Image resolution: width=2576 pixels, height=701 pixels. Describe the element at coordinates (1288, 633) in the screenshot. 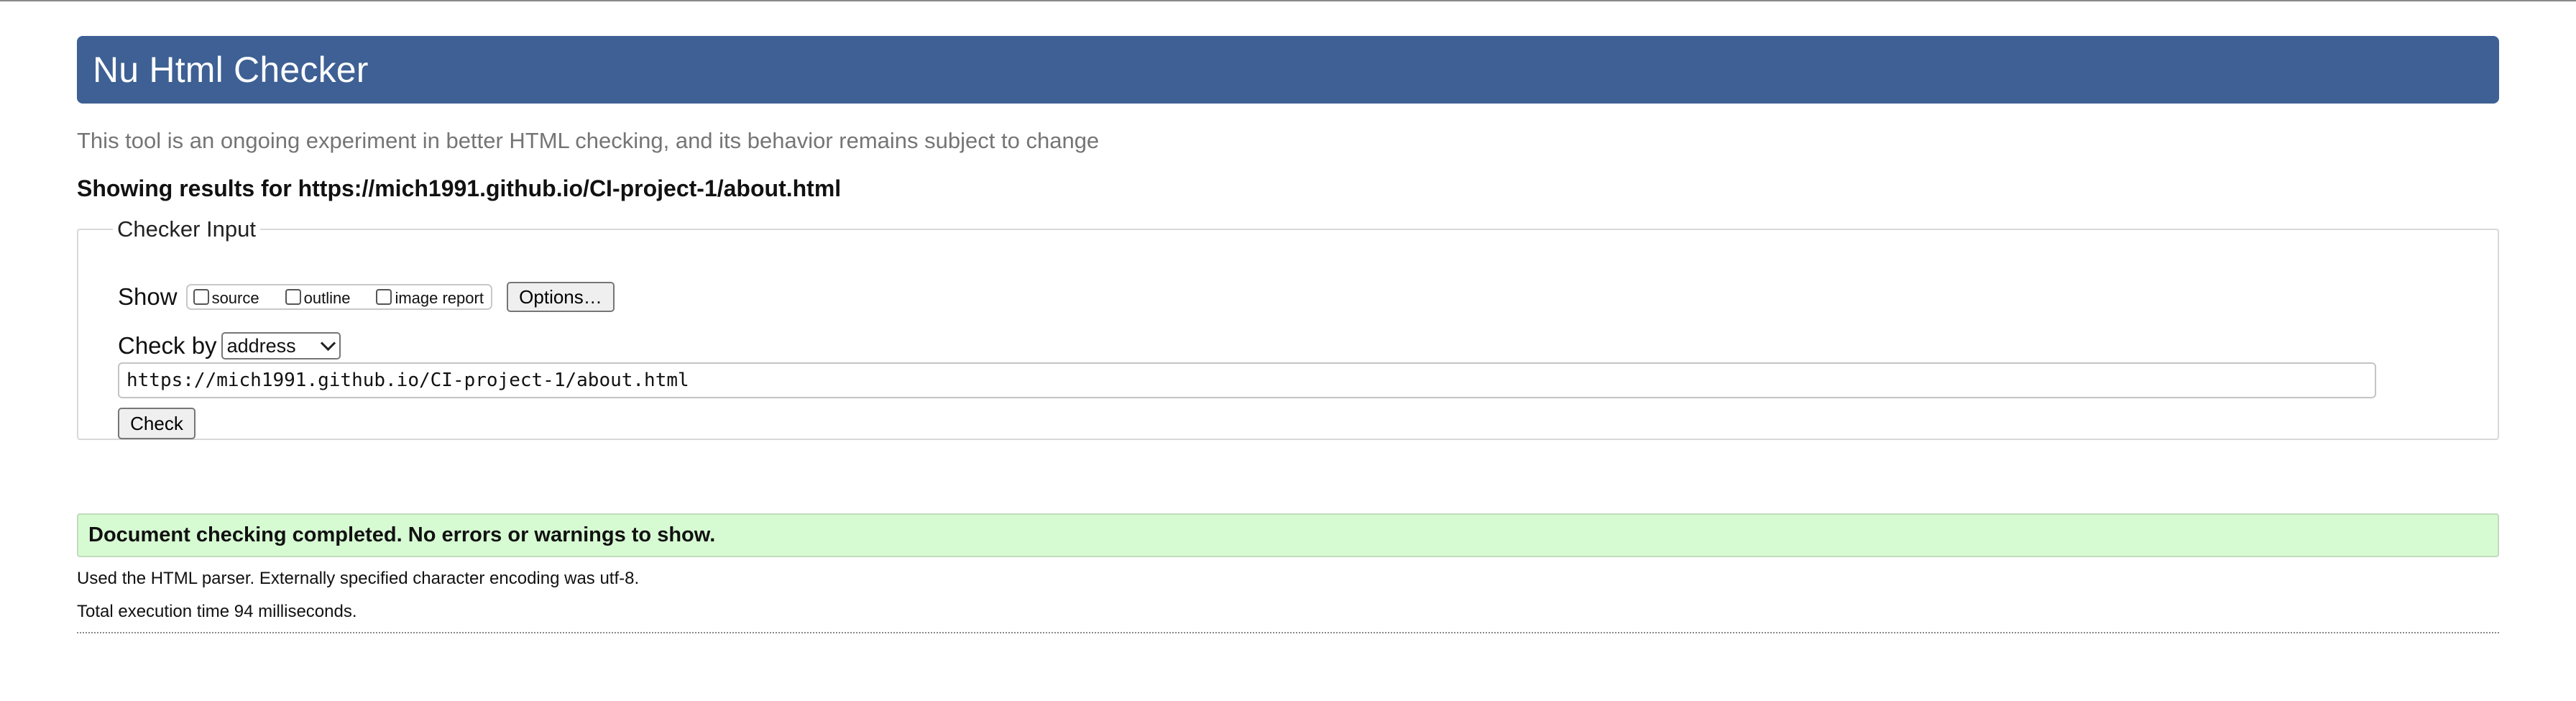

I see `dotted-divider` at that location.